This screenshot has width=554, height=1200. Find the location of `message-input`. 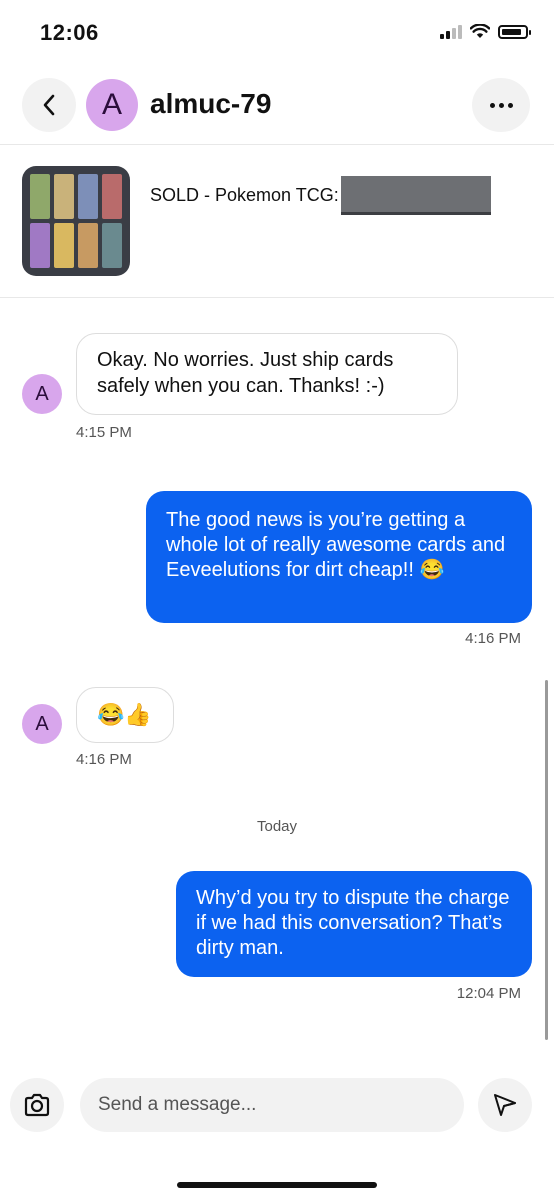

message-input is located at coordinates (272, 1105).